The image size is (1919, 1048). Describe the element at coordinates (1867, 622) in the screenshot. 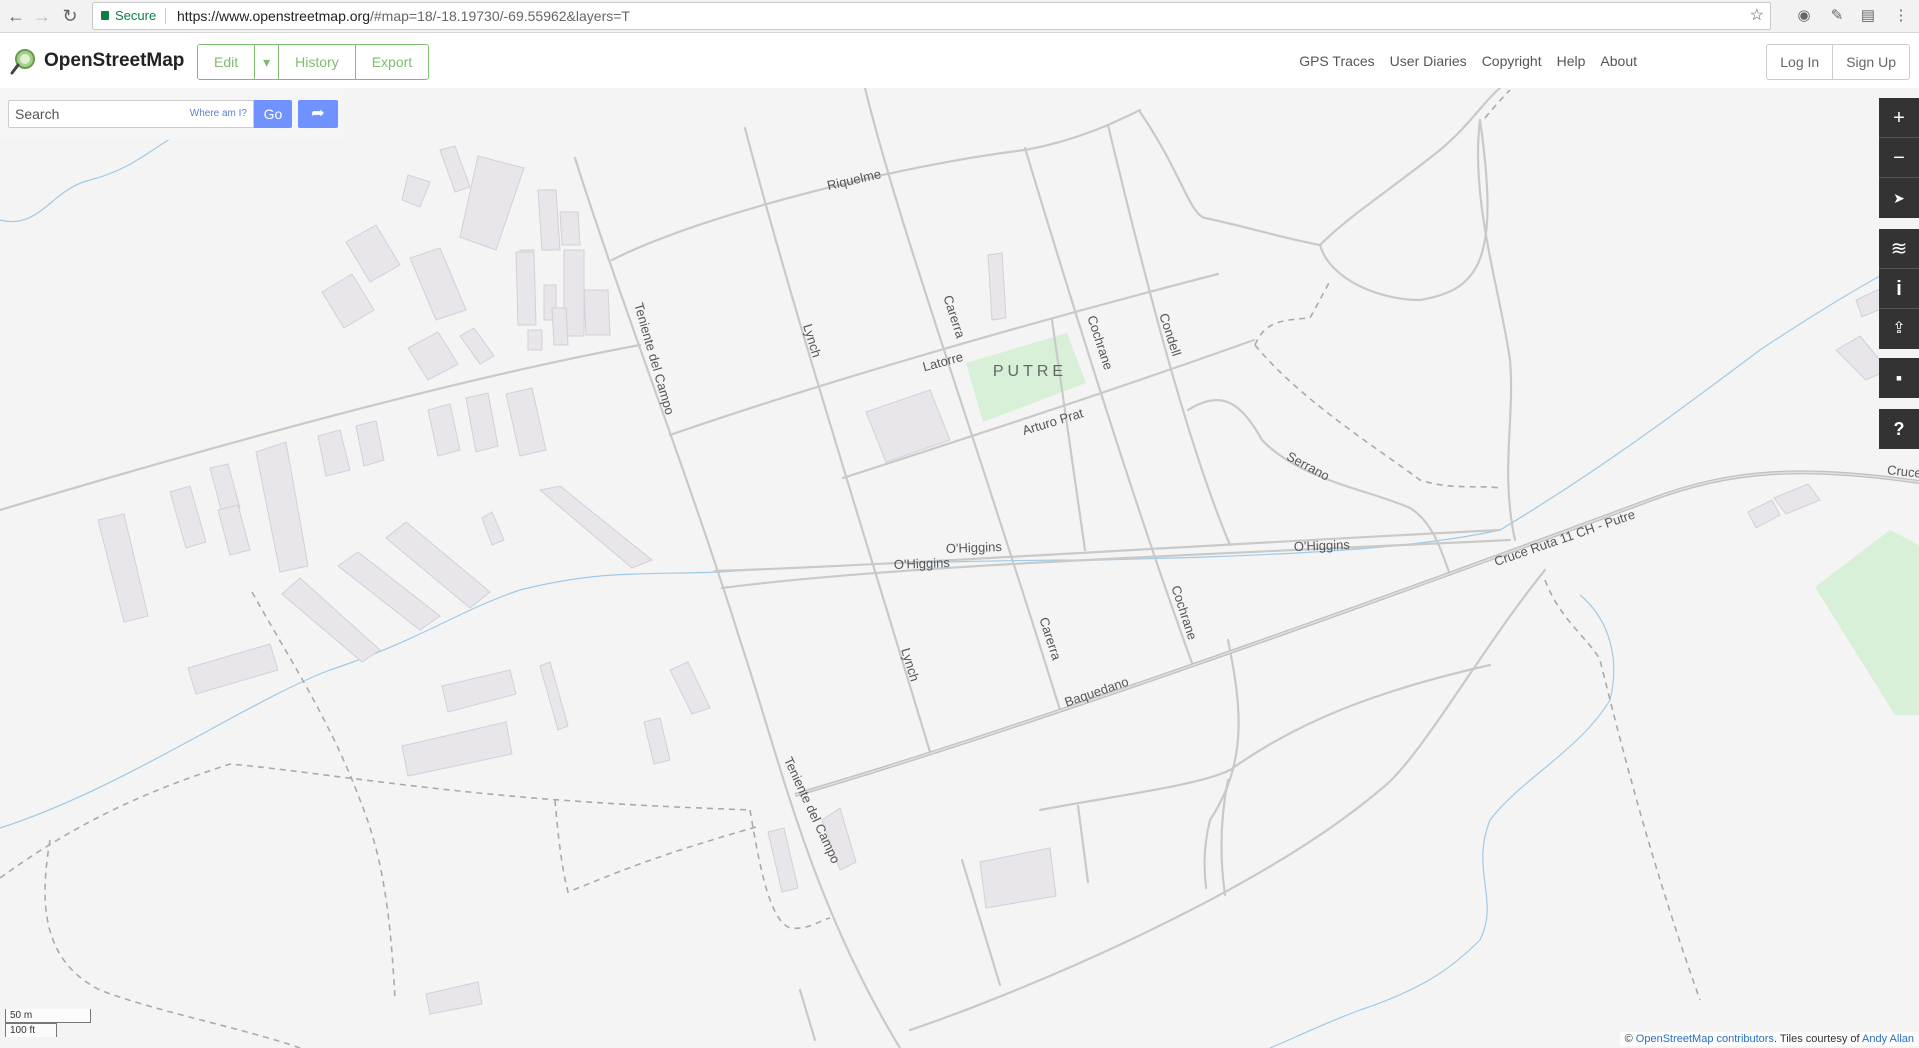

I see `park-area` at that location.